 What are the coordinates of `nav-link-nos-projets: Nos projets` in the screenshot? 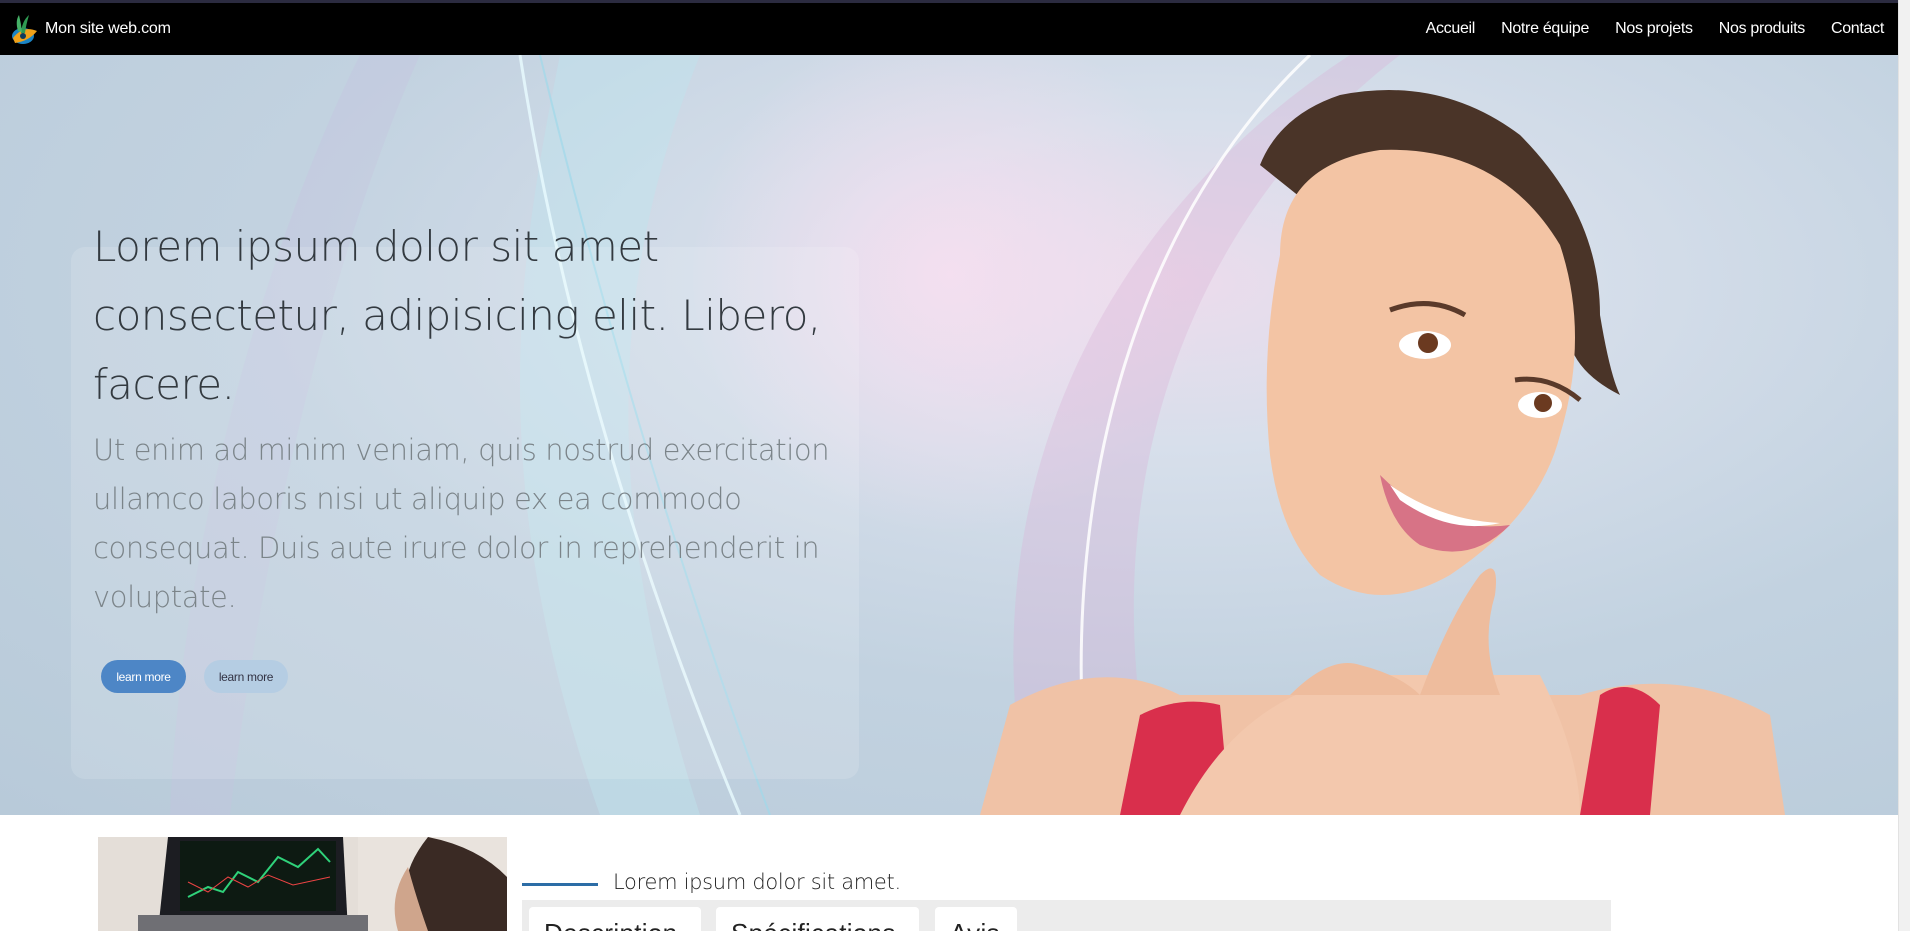 It's located at (1654, 29).